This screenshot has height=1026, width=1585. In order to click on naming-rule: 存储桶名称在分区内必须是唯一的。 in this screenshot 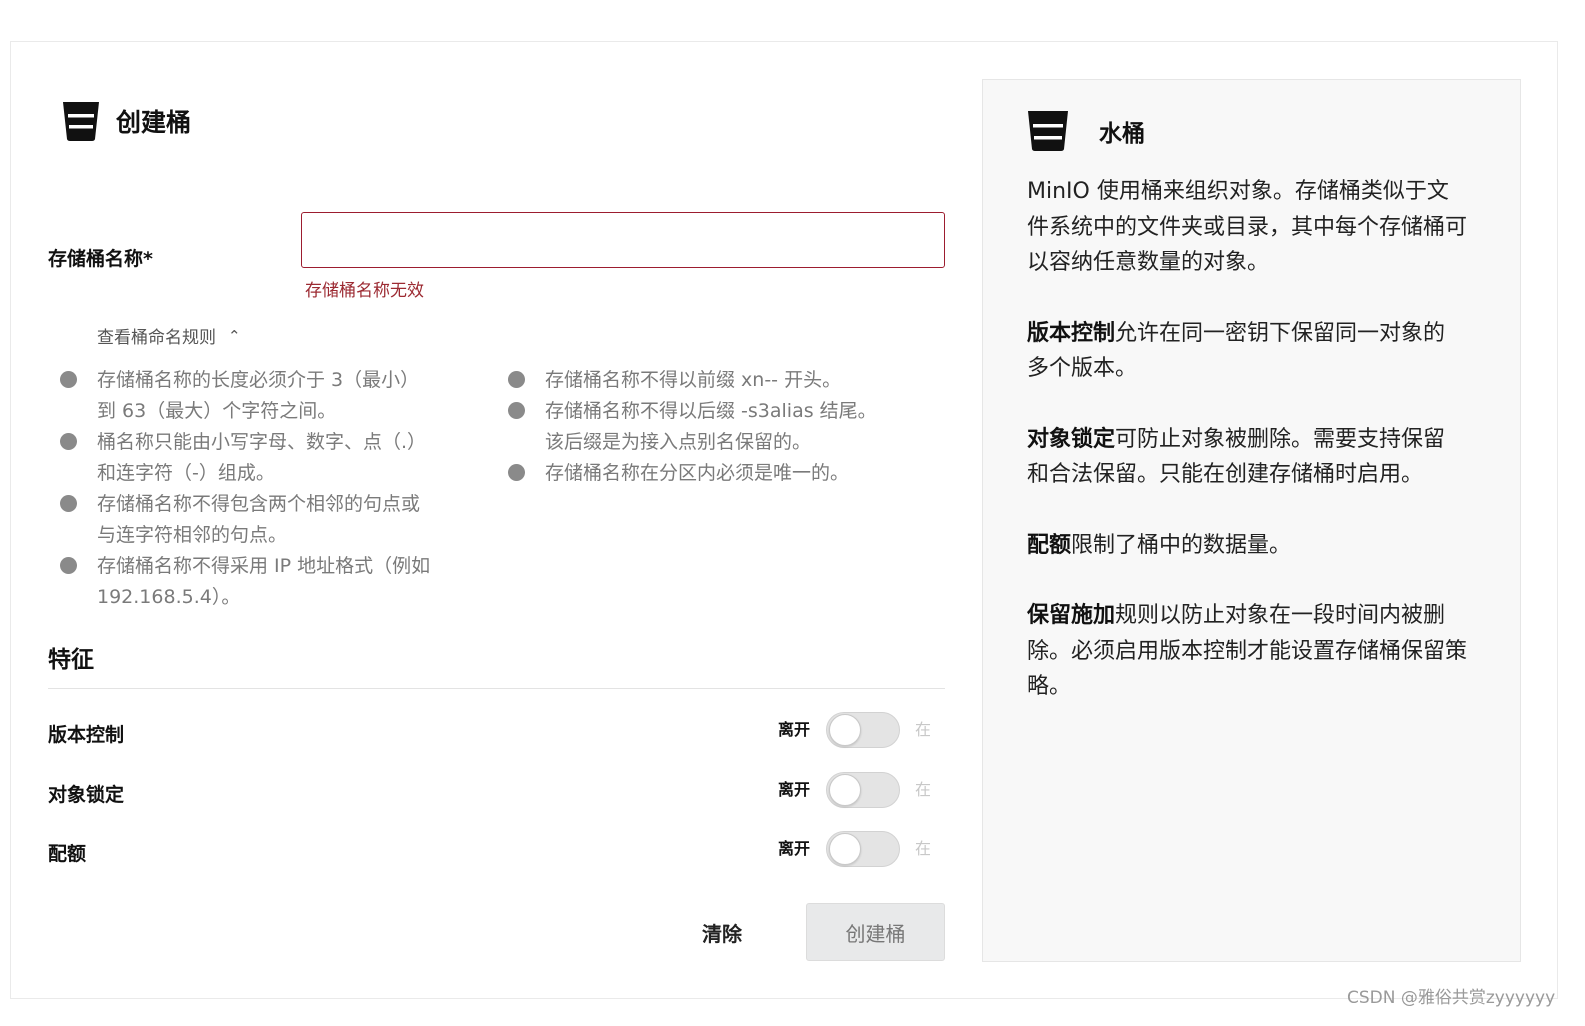, I will do `click(696, 473)`.